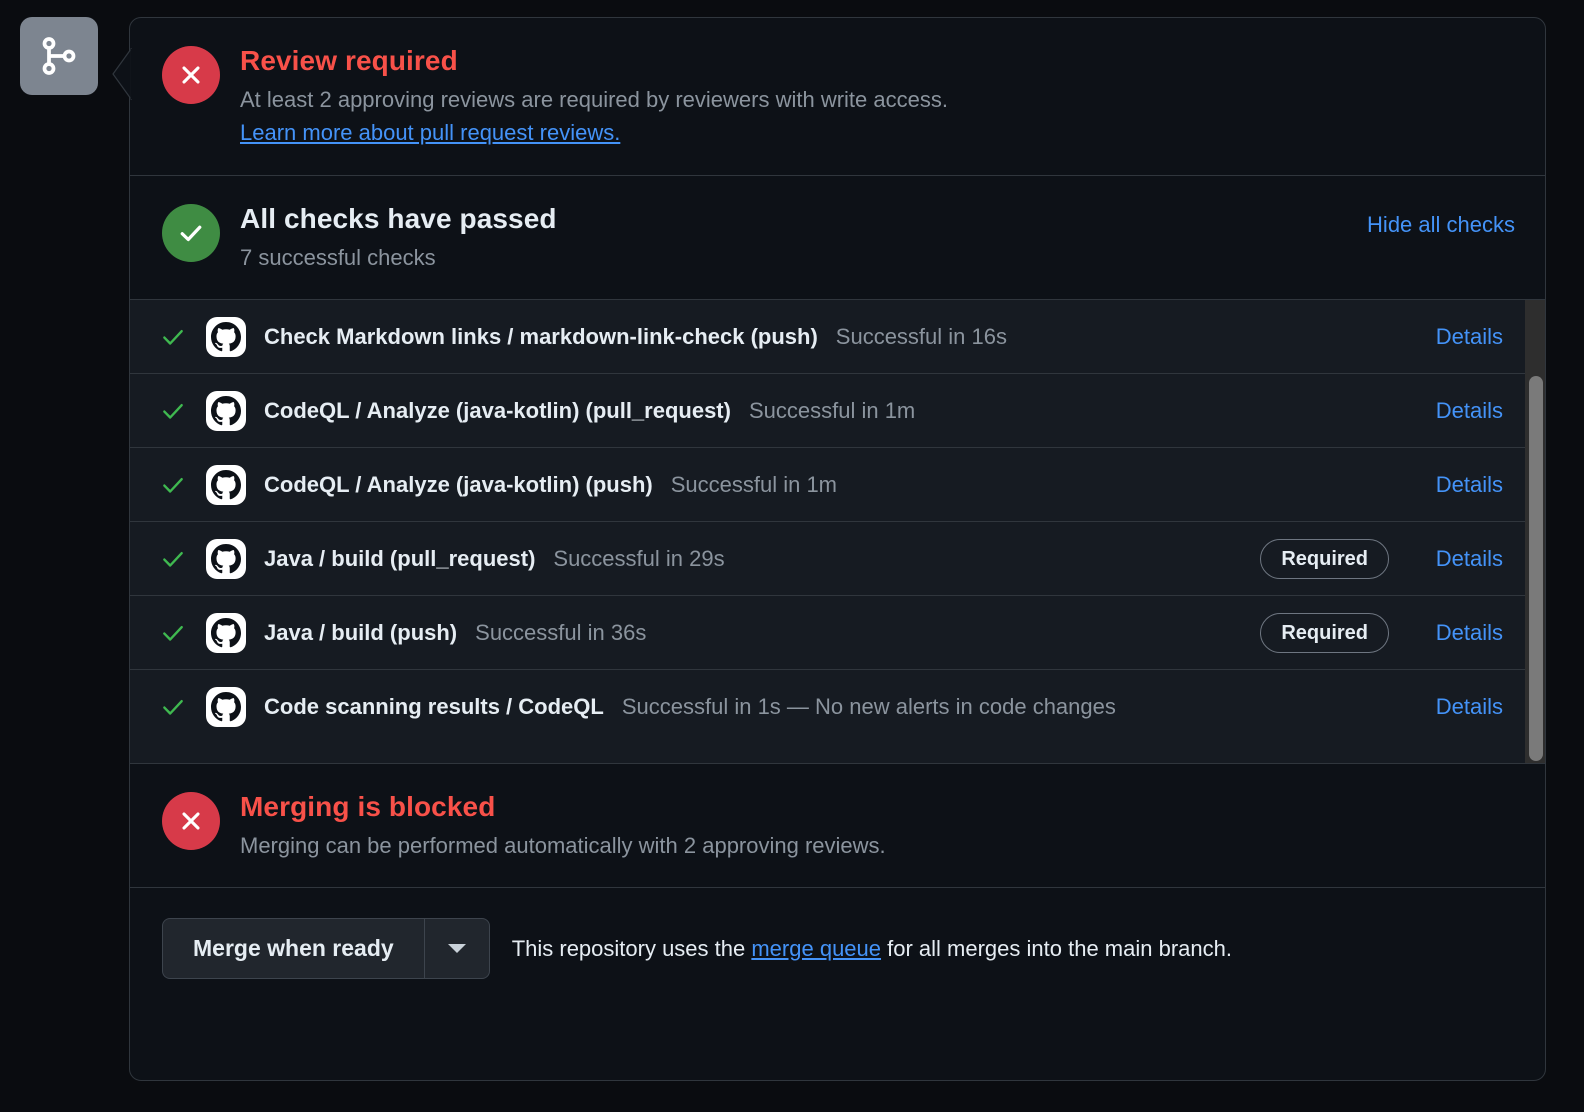 The height and width of the screenshot is (1112, 1584). Describe the element at coordinates (368, 806) in the screenshot. I see `merging-blocked-title: Merging is blocked` at that location.